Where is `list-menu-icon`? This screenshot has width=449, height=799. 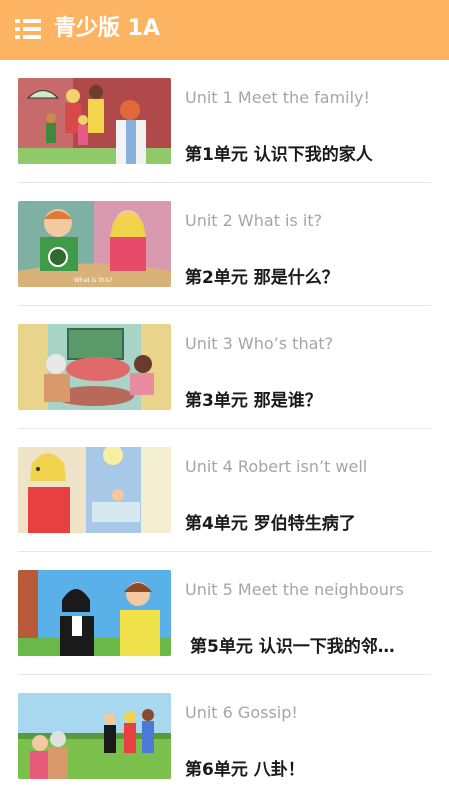
list-menu-icon is located at coordinates (28, 29).